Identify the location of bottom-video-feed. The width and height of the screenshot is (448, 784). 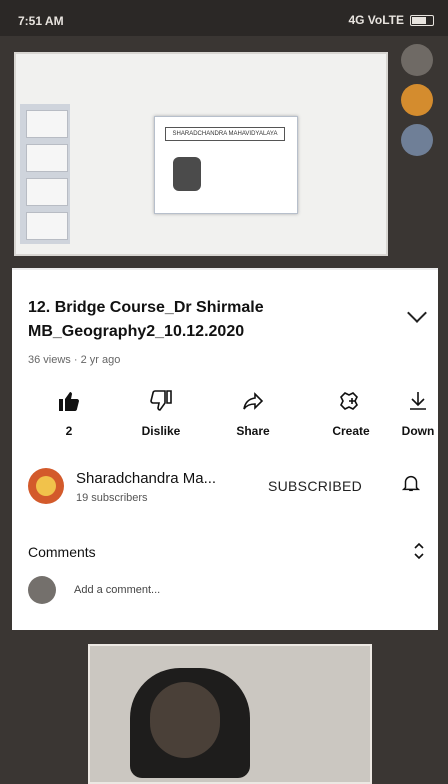
(230, 714).